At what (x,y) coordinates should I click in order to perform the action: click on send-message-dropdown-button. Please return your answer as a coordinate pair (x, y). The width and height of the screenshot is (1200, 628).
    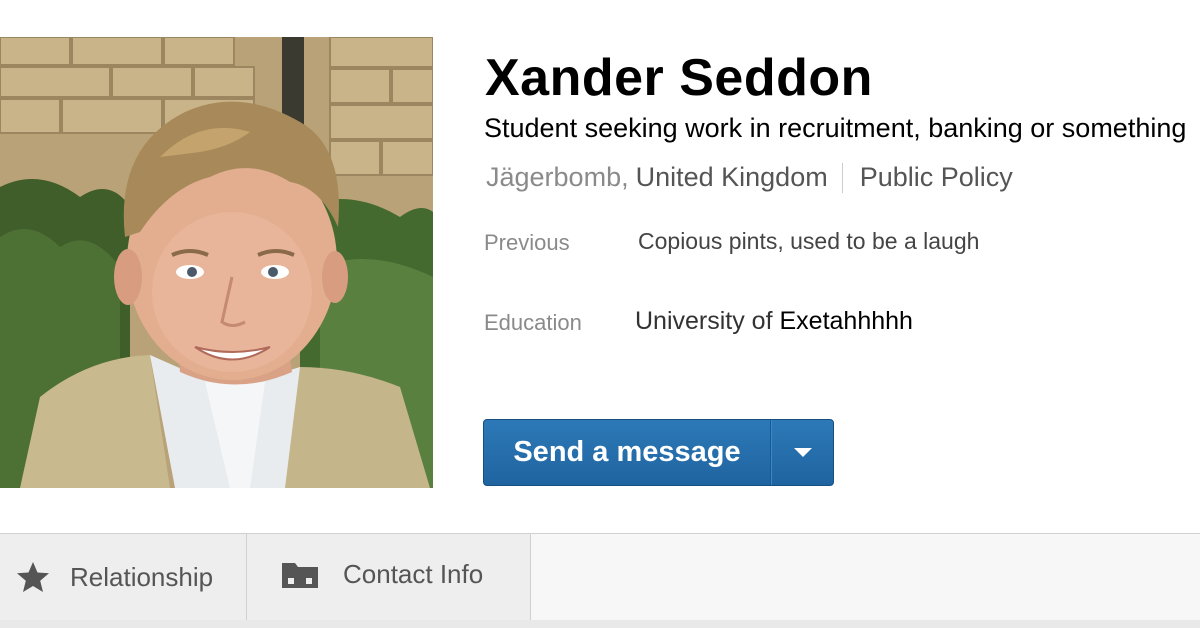
    Looking at the image, I should click on (802, 452).